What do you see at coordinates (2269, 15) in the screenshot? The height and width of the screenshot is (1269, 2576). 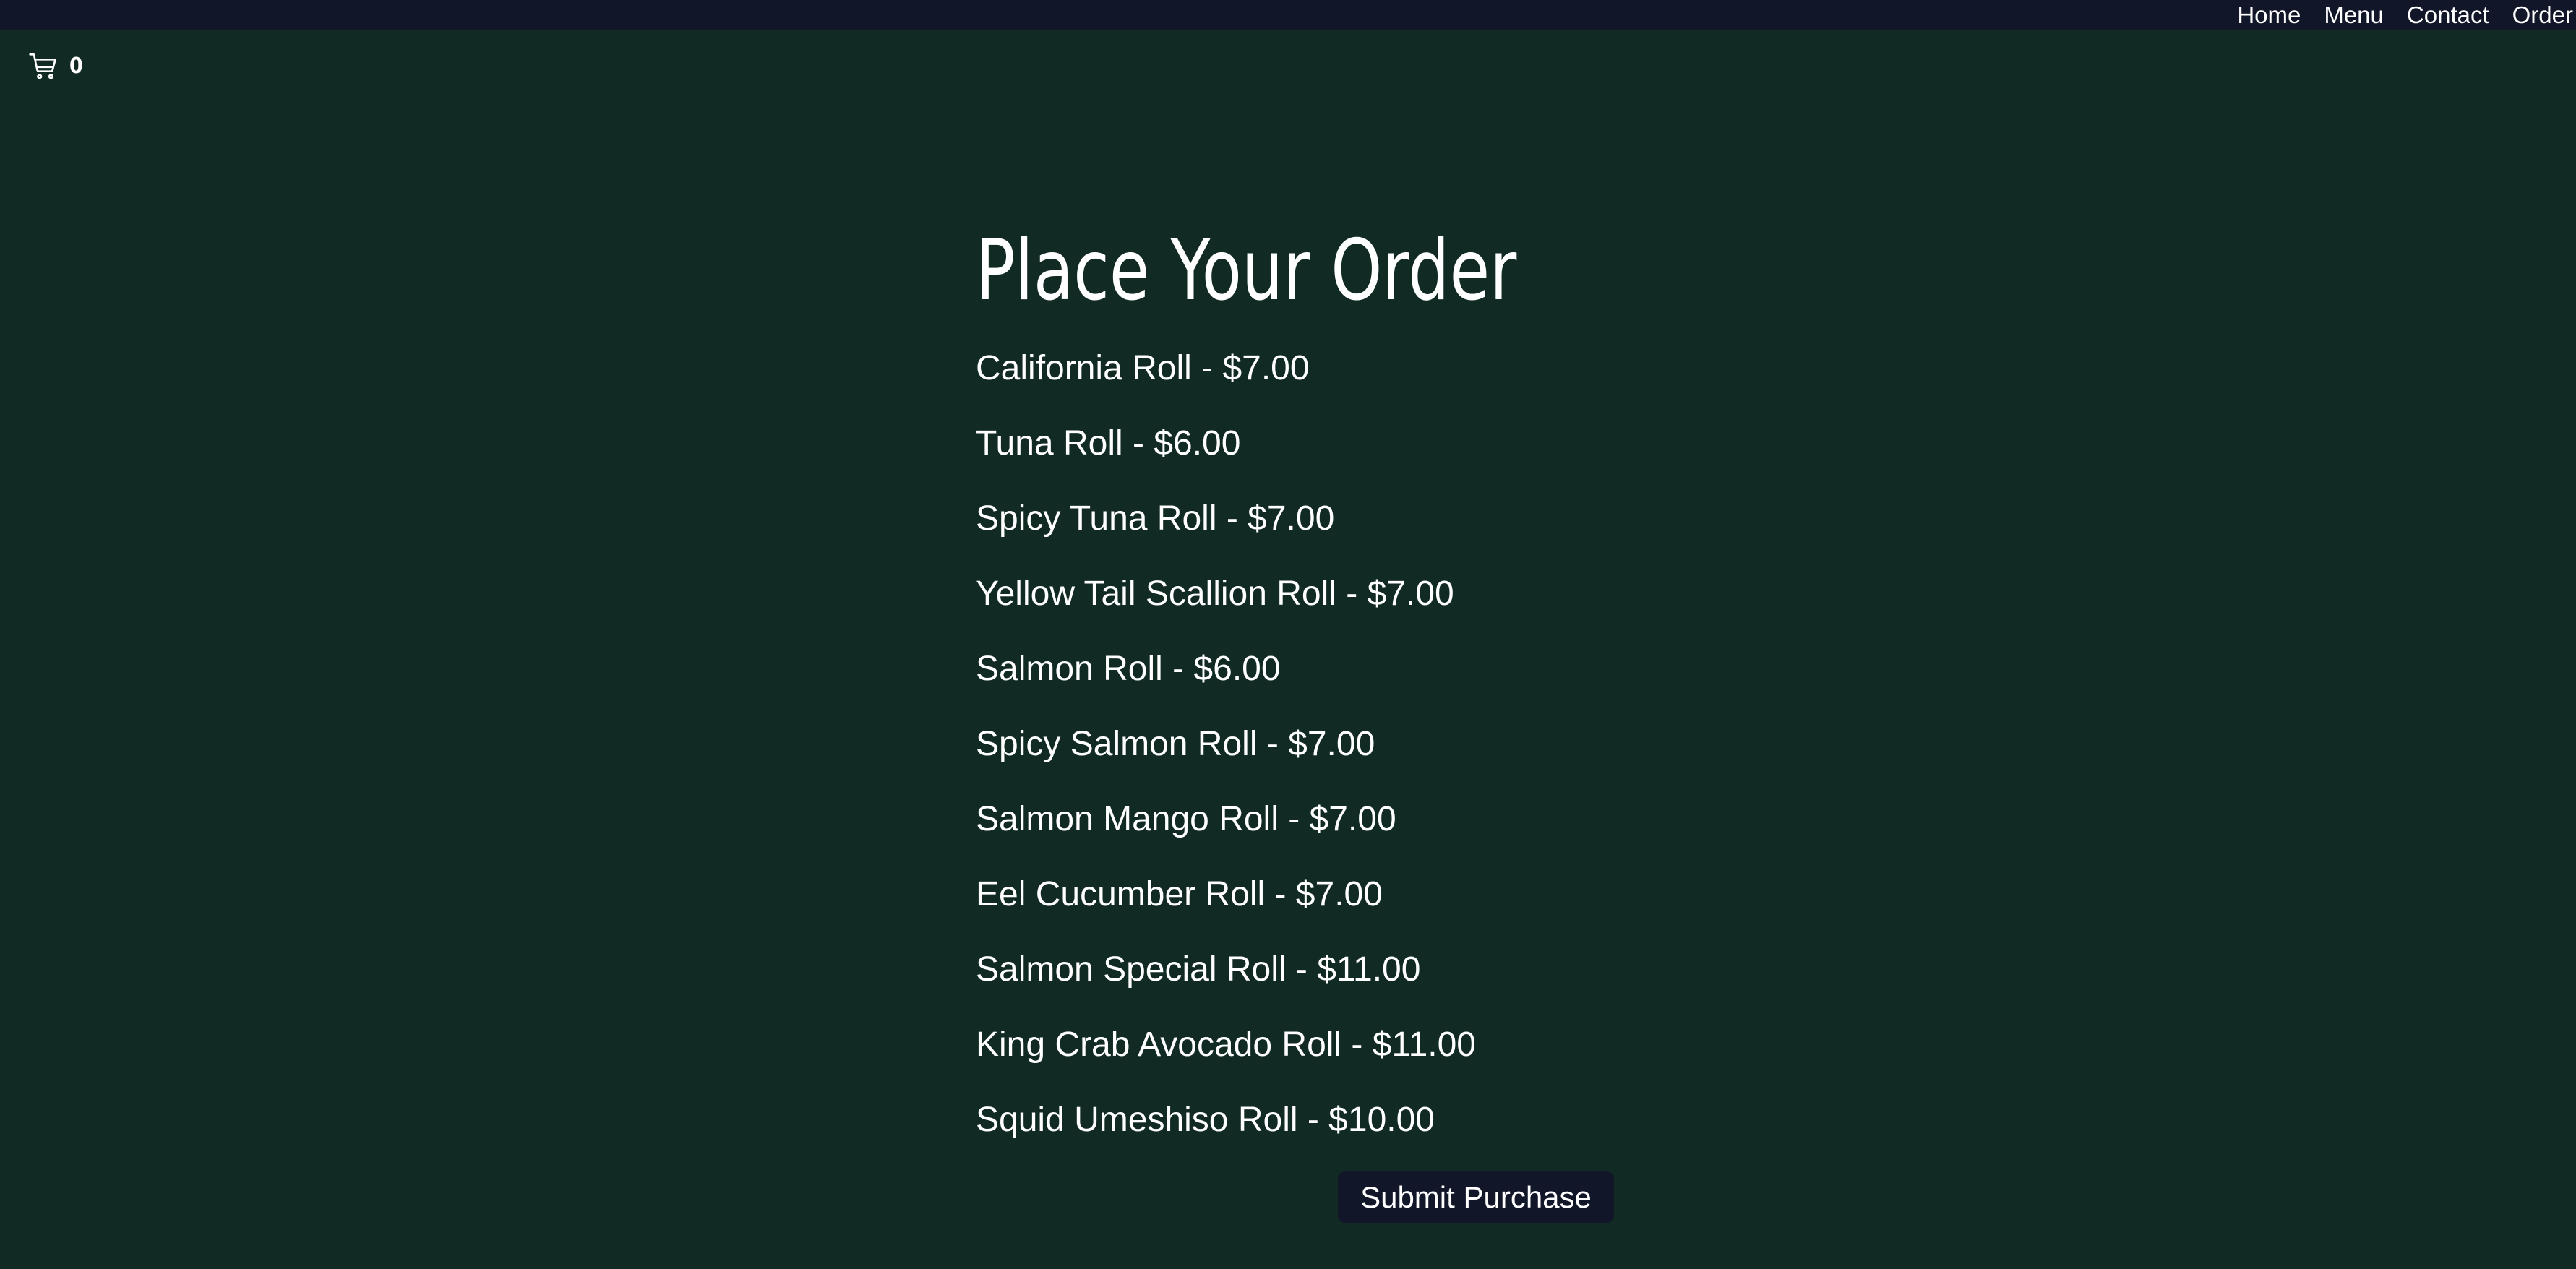 I see `nav-home-link: Home` at bounding box center [2269, 15].